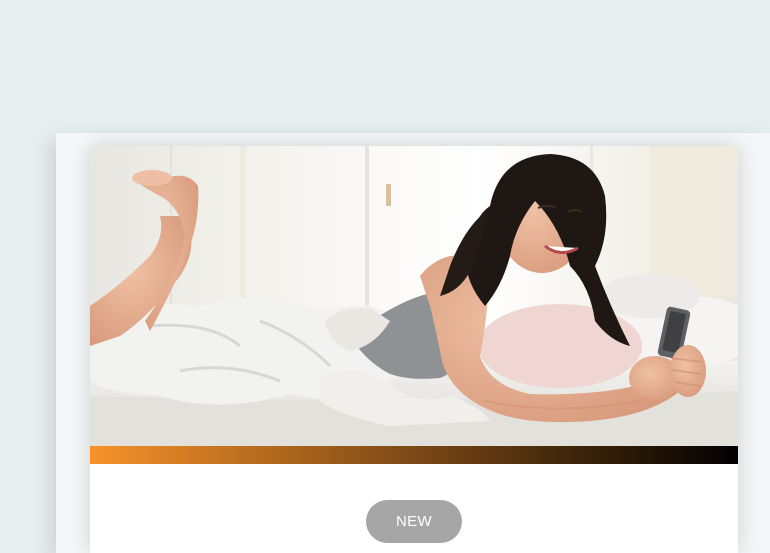 The height and width of the screenshot is (553, 770). Describe the element at coordinates (414, 521) in the screenshot. I see `new-badge: NEW` at that location.